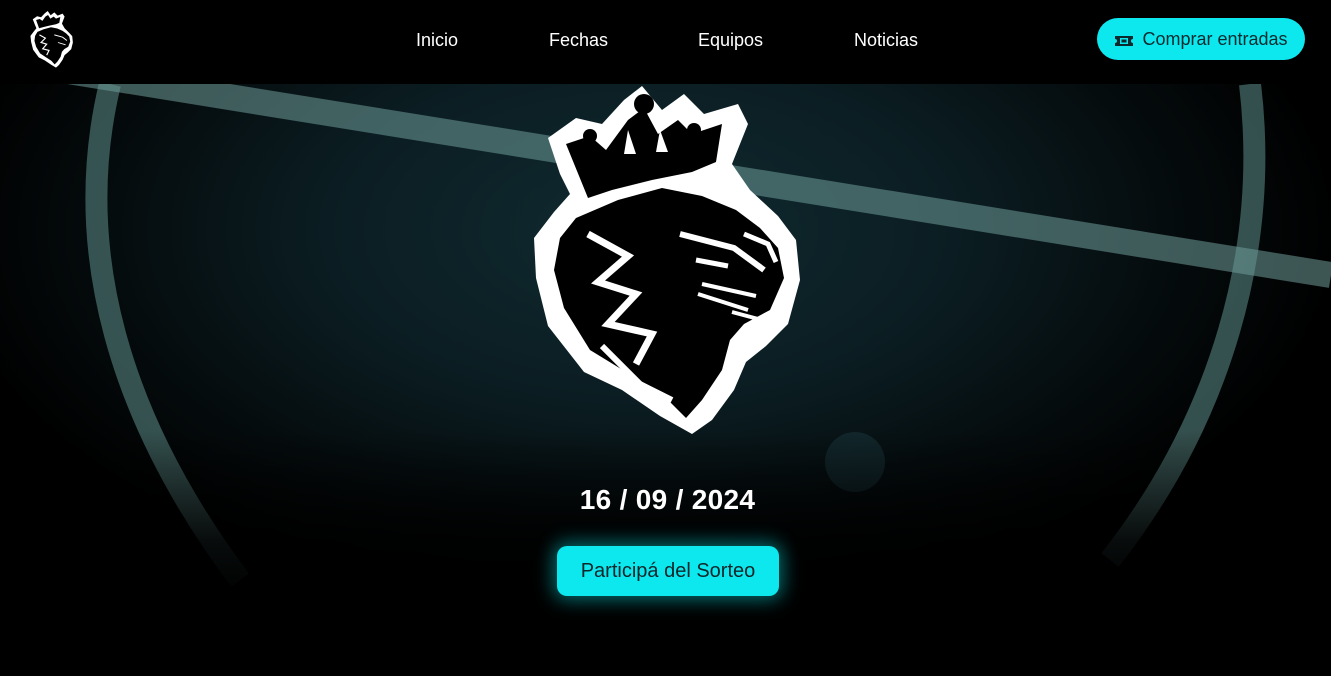 The height and width of the screenshot is (676, 1331). What do you see at coordinates (730, 40) in the screenshot?
I see `nav-link-equipos: Equipos` at bounding box center [730, 40].